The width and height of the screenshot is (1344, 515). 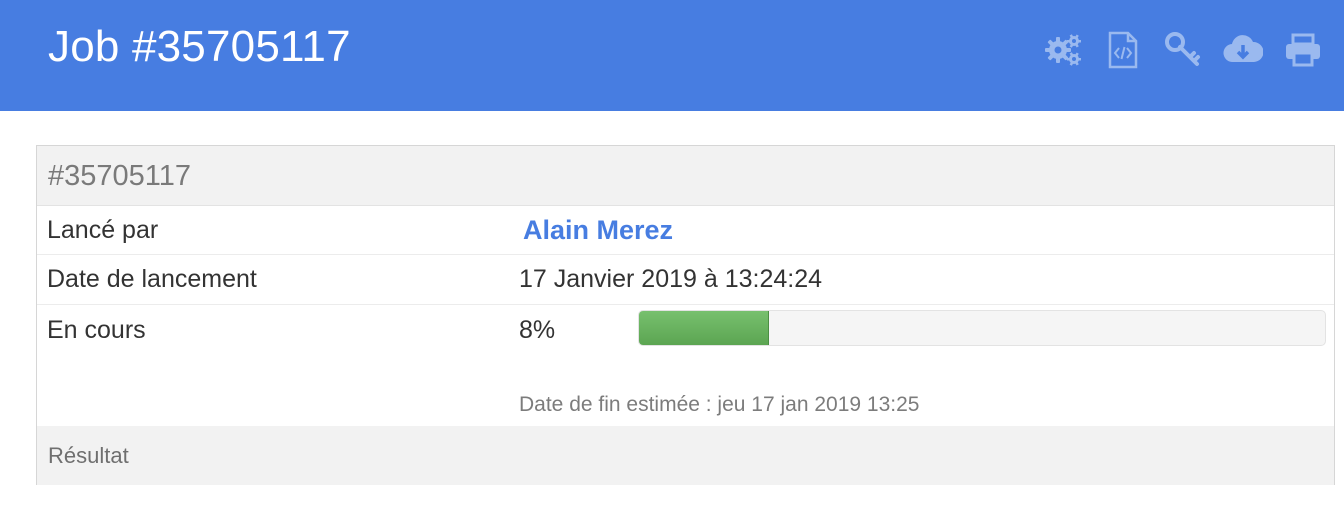 I want to click on download-button, so click(x=1243, y=50).